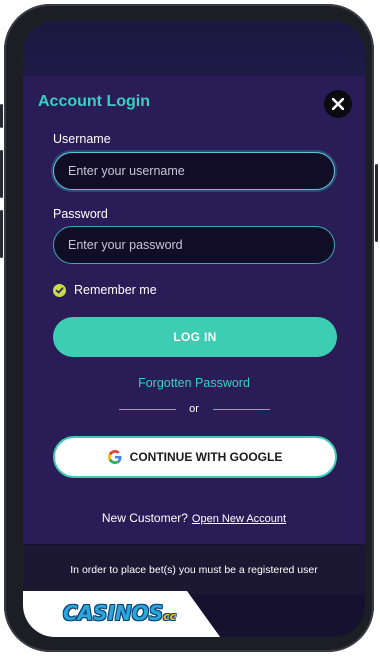 The width and height of the screenshot is (380, 657). Describe the element at coordinates (80, 214) in the screenshot. I see `password-label: Password` at that location.